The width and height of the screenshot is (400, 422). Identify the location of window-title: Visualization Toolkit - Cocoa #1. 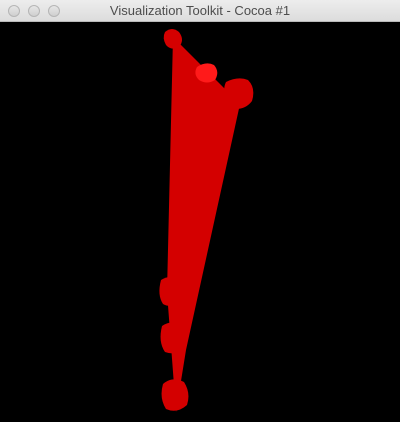
(200, 10).